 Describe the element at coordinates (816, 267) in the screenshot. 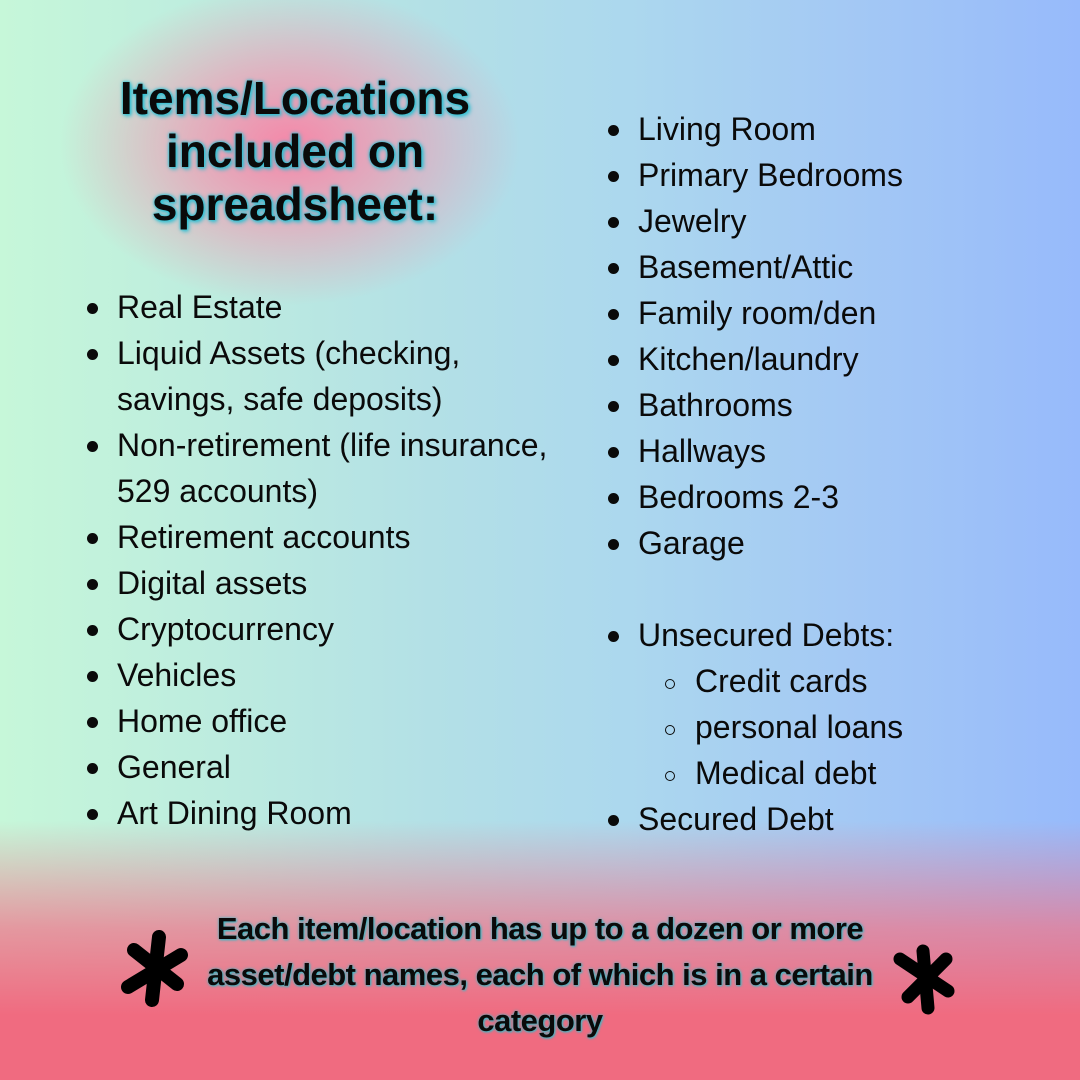

I see `list-item: Basement/Attic` at that location.